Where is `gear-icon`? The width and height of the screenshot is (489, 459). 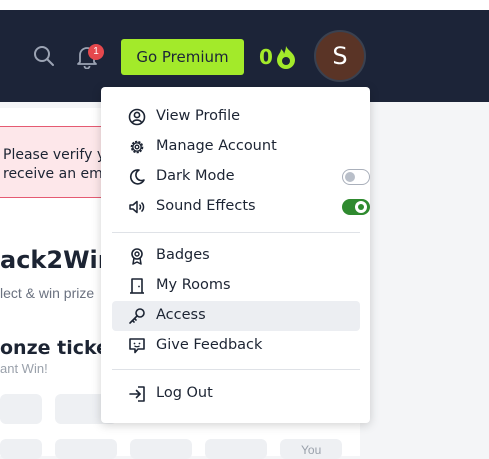 gear-icon is located at coordinates (137, 147).